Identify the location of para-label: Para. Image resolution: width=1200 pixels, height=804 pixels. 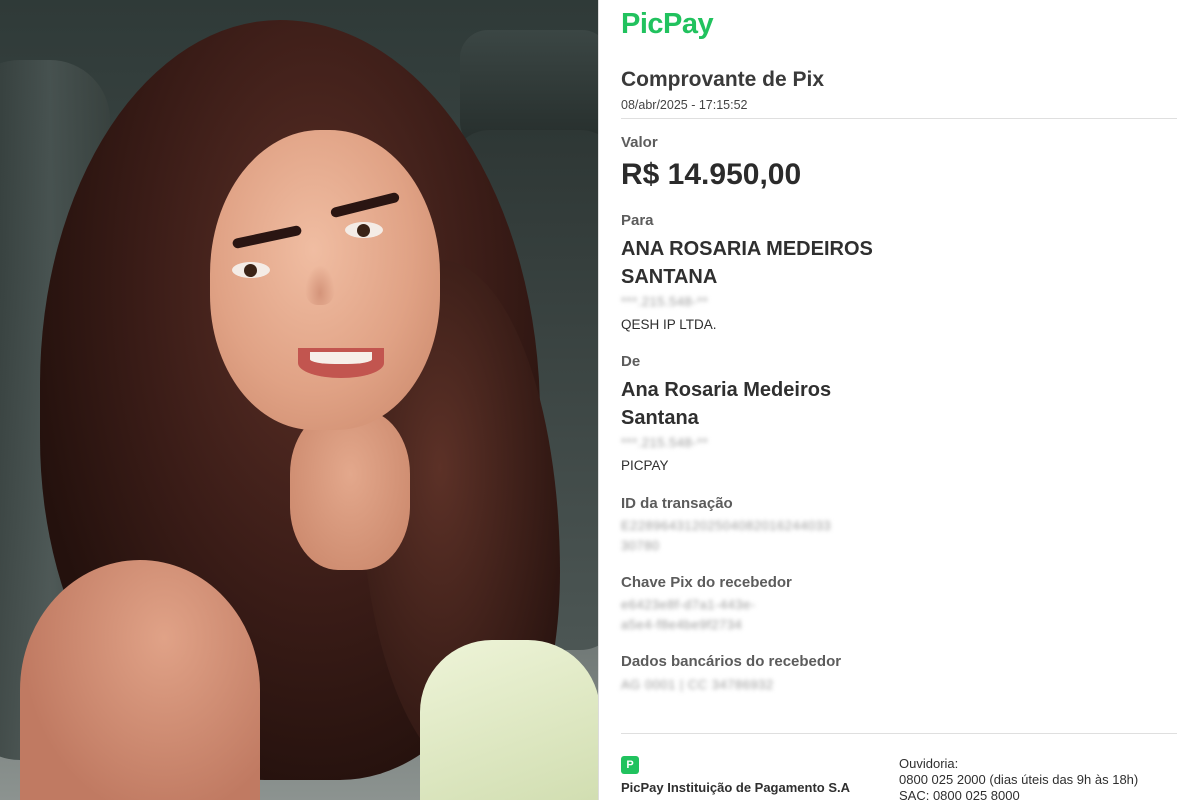
(637, 220).